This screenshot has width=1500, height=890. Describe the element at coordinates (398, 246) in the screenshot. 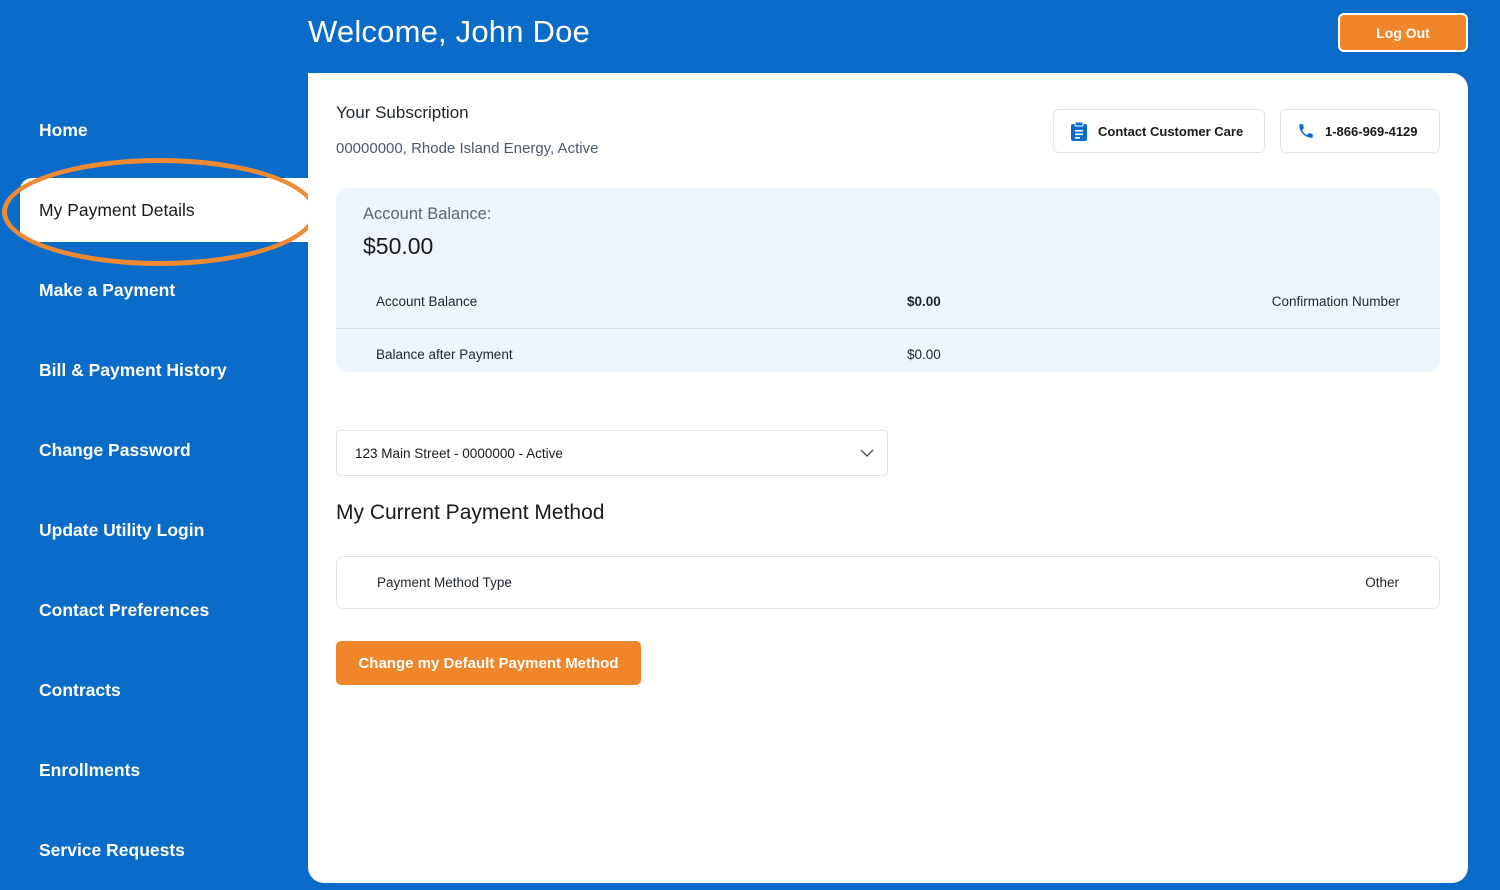

I see `account-balance-amount: $50.00` at that location.